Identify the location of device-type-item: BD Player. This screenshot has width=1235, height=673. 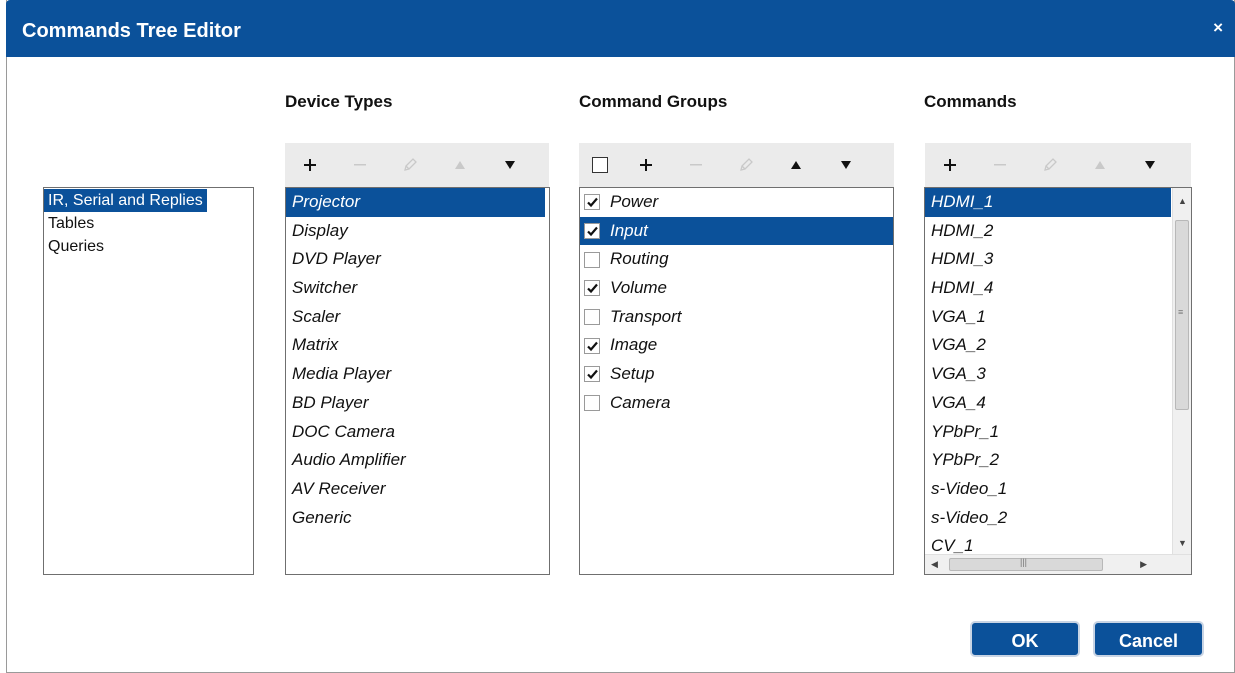
(417, 403).